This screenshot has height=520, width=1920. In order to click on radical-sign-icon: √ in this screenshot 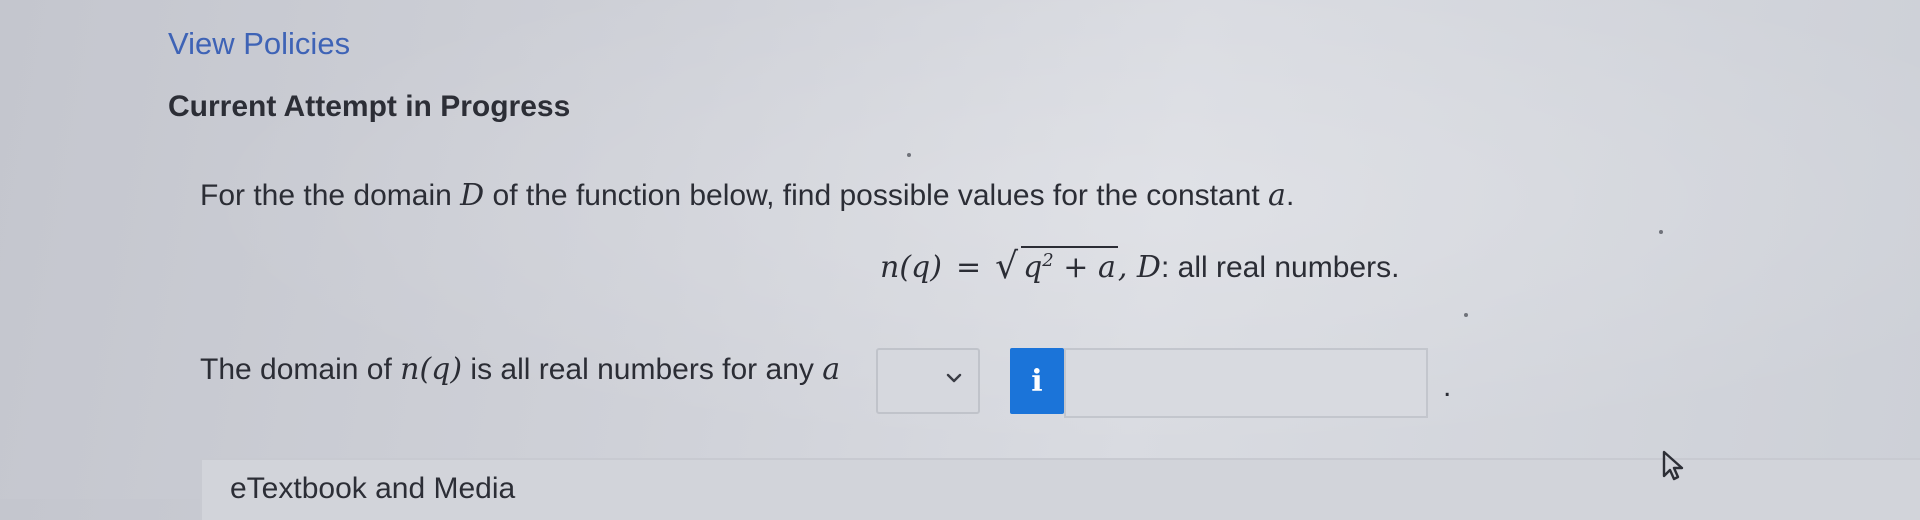, I will do `click(1007, 266)`.